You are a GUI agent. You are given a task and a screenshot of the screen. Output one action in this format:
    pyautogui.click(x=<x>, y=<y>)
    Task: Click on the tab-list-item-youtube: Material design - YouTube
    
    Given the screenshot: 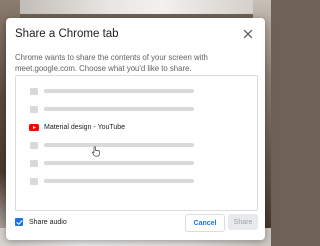 What is the action you would take?
    pyautogui.click(x=136, y=127)
    